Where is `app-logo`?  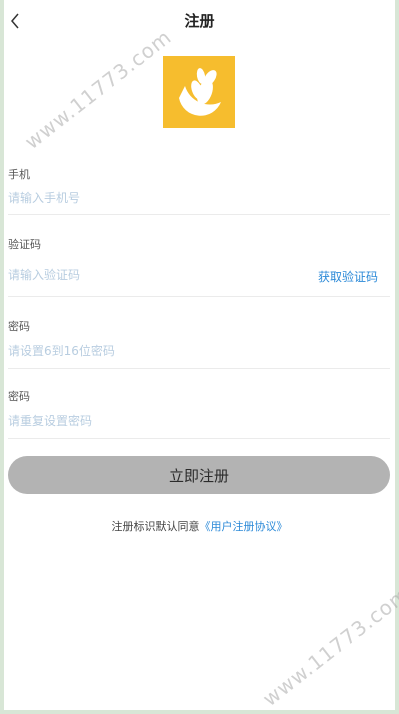
app-logo is located at coordinates (199, 92).